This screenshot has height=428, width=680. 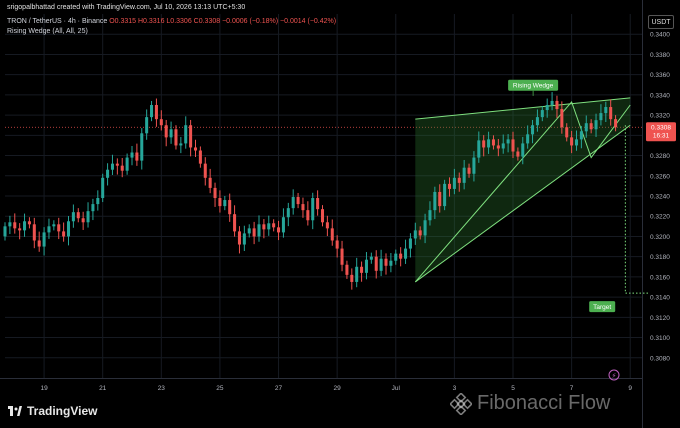 What do you see at coordinates (52, 411) in the screenshot?
I see `tradingview-logo: TradingView` at bounding box center [52, 411].